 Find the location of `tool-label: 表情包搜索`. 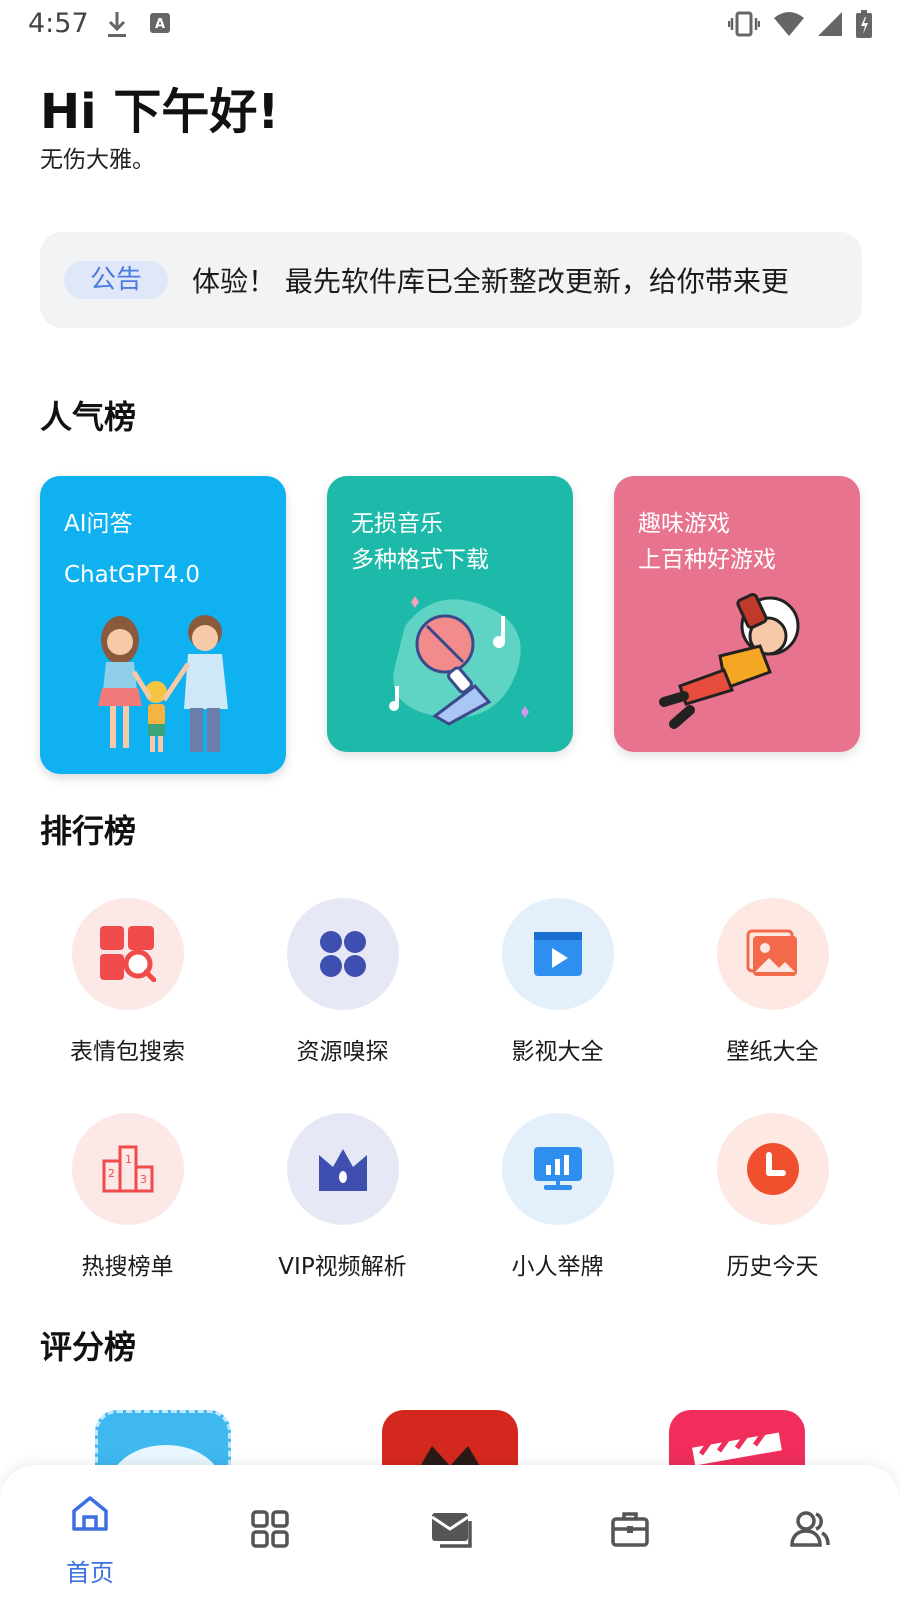

tool-label: 表情包搜索 is located at coordinates (127, 1052).